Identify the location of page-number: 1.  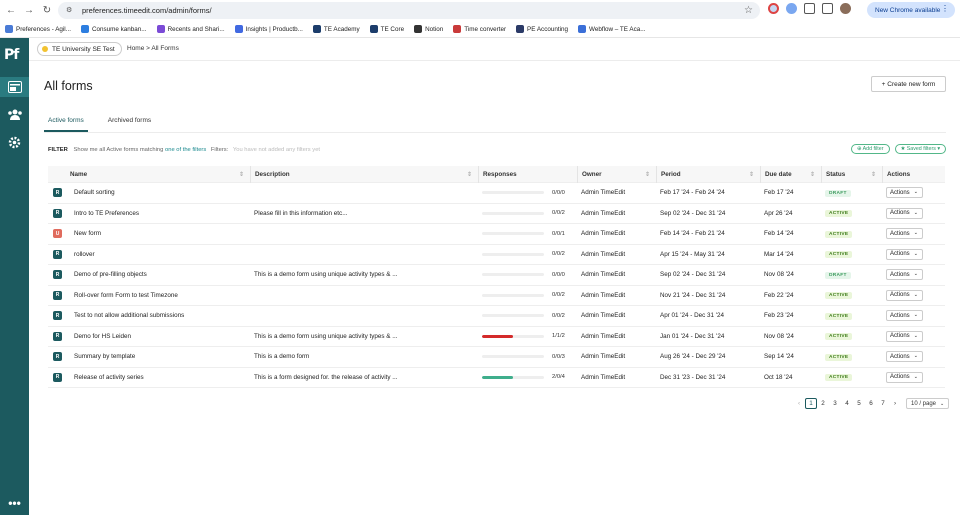
(811, 403).